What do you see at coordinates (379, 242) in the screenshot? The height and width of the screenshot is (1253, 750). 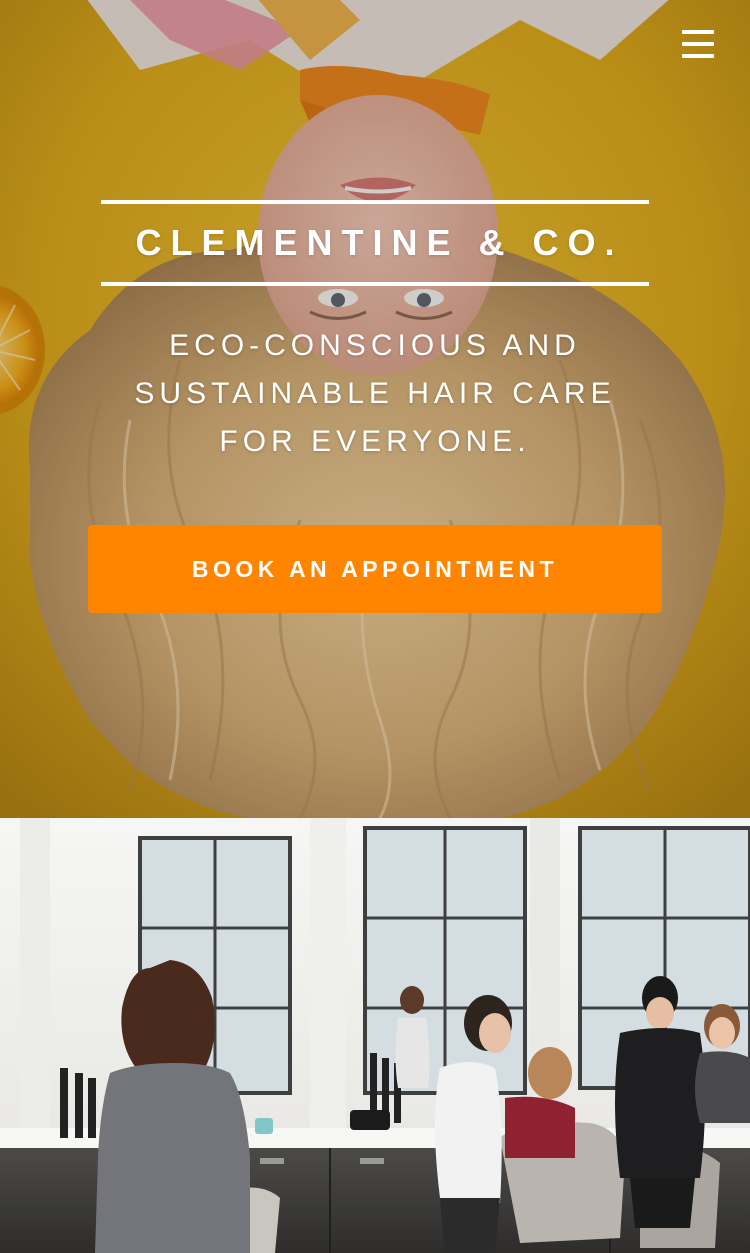 I see `brand-title: CLEMENTINE & CO.` at bounding box center [379, 242].